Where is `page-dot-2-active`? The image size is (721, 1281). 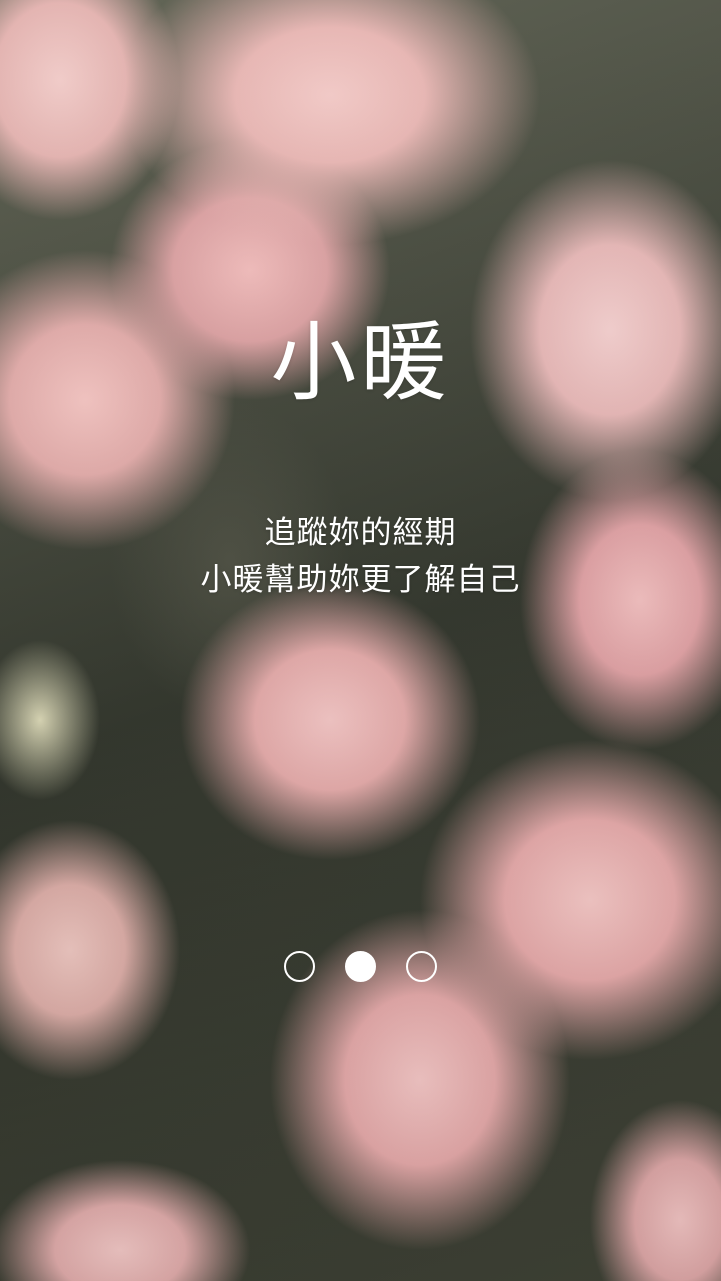 page-dot-2-active is located at coordinates (360, 966).